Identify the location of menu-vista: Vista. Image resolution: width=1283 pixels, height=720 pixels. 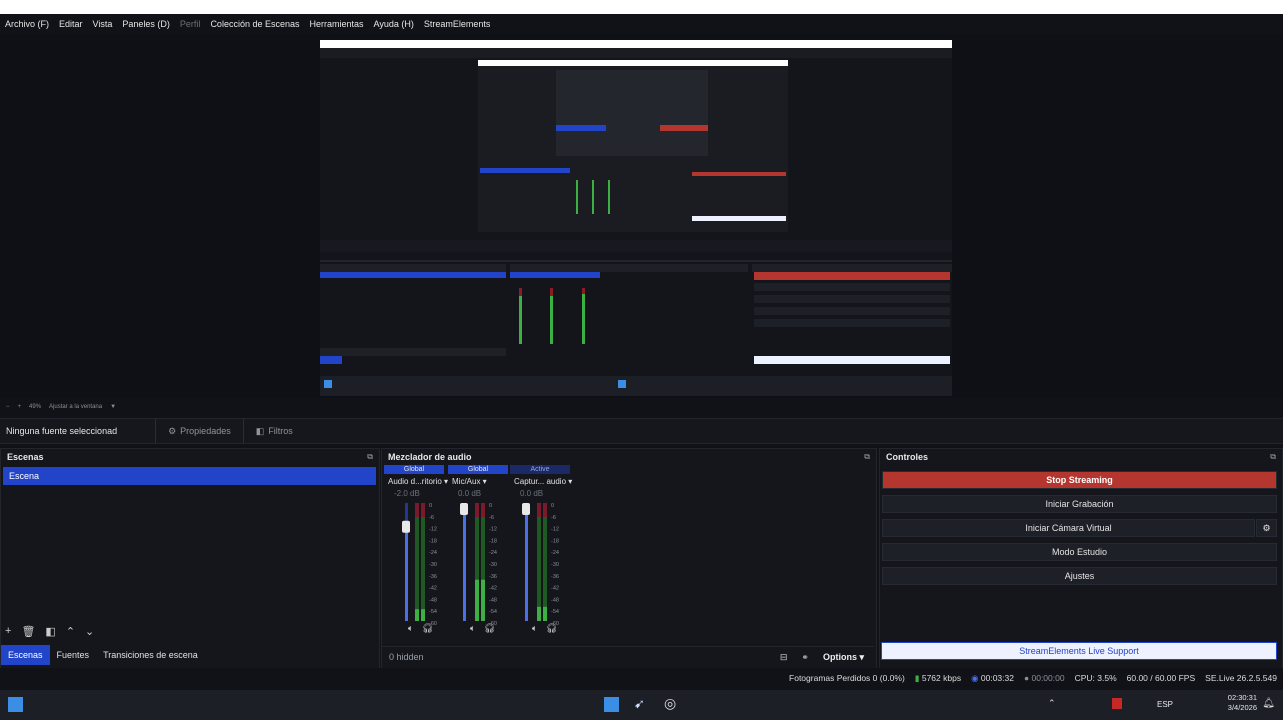
(103, 24).